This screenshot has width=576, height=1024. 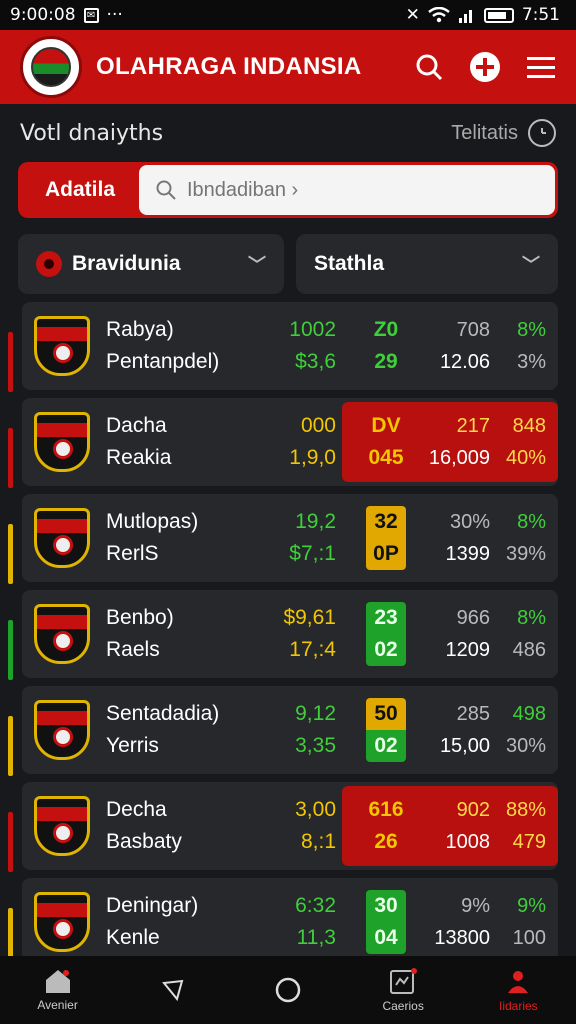 I want to click on stat-value: 1209, so click(x=468, y=650).